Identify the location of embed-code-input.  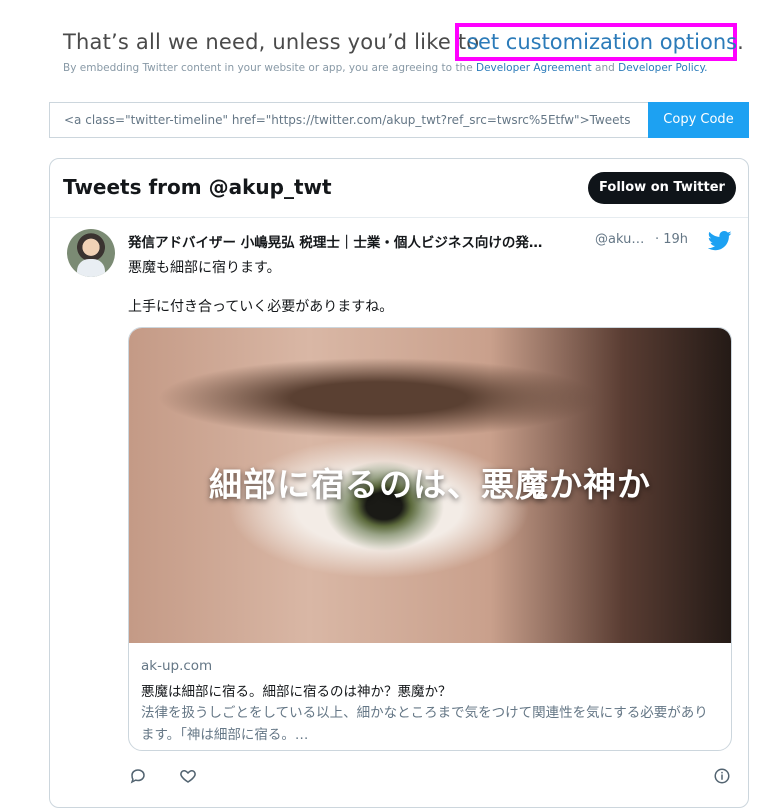
(349, 120).